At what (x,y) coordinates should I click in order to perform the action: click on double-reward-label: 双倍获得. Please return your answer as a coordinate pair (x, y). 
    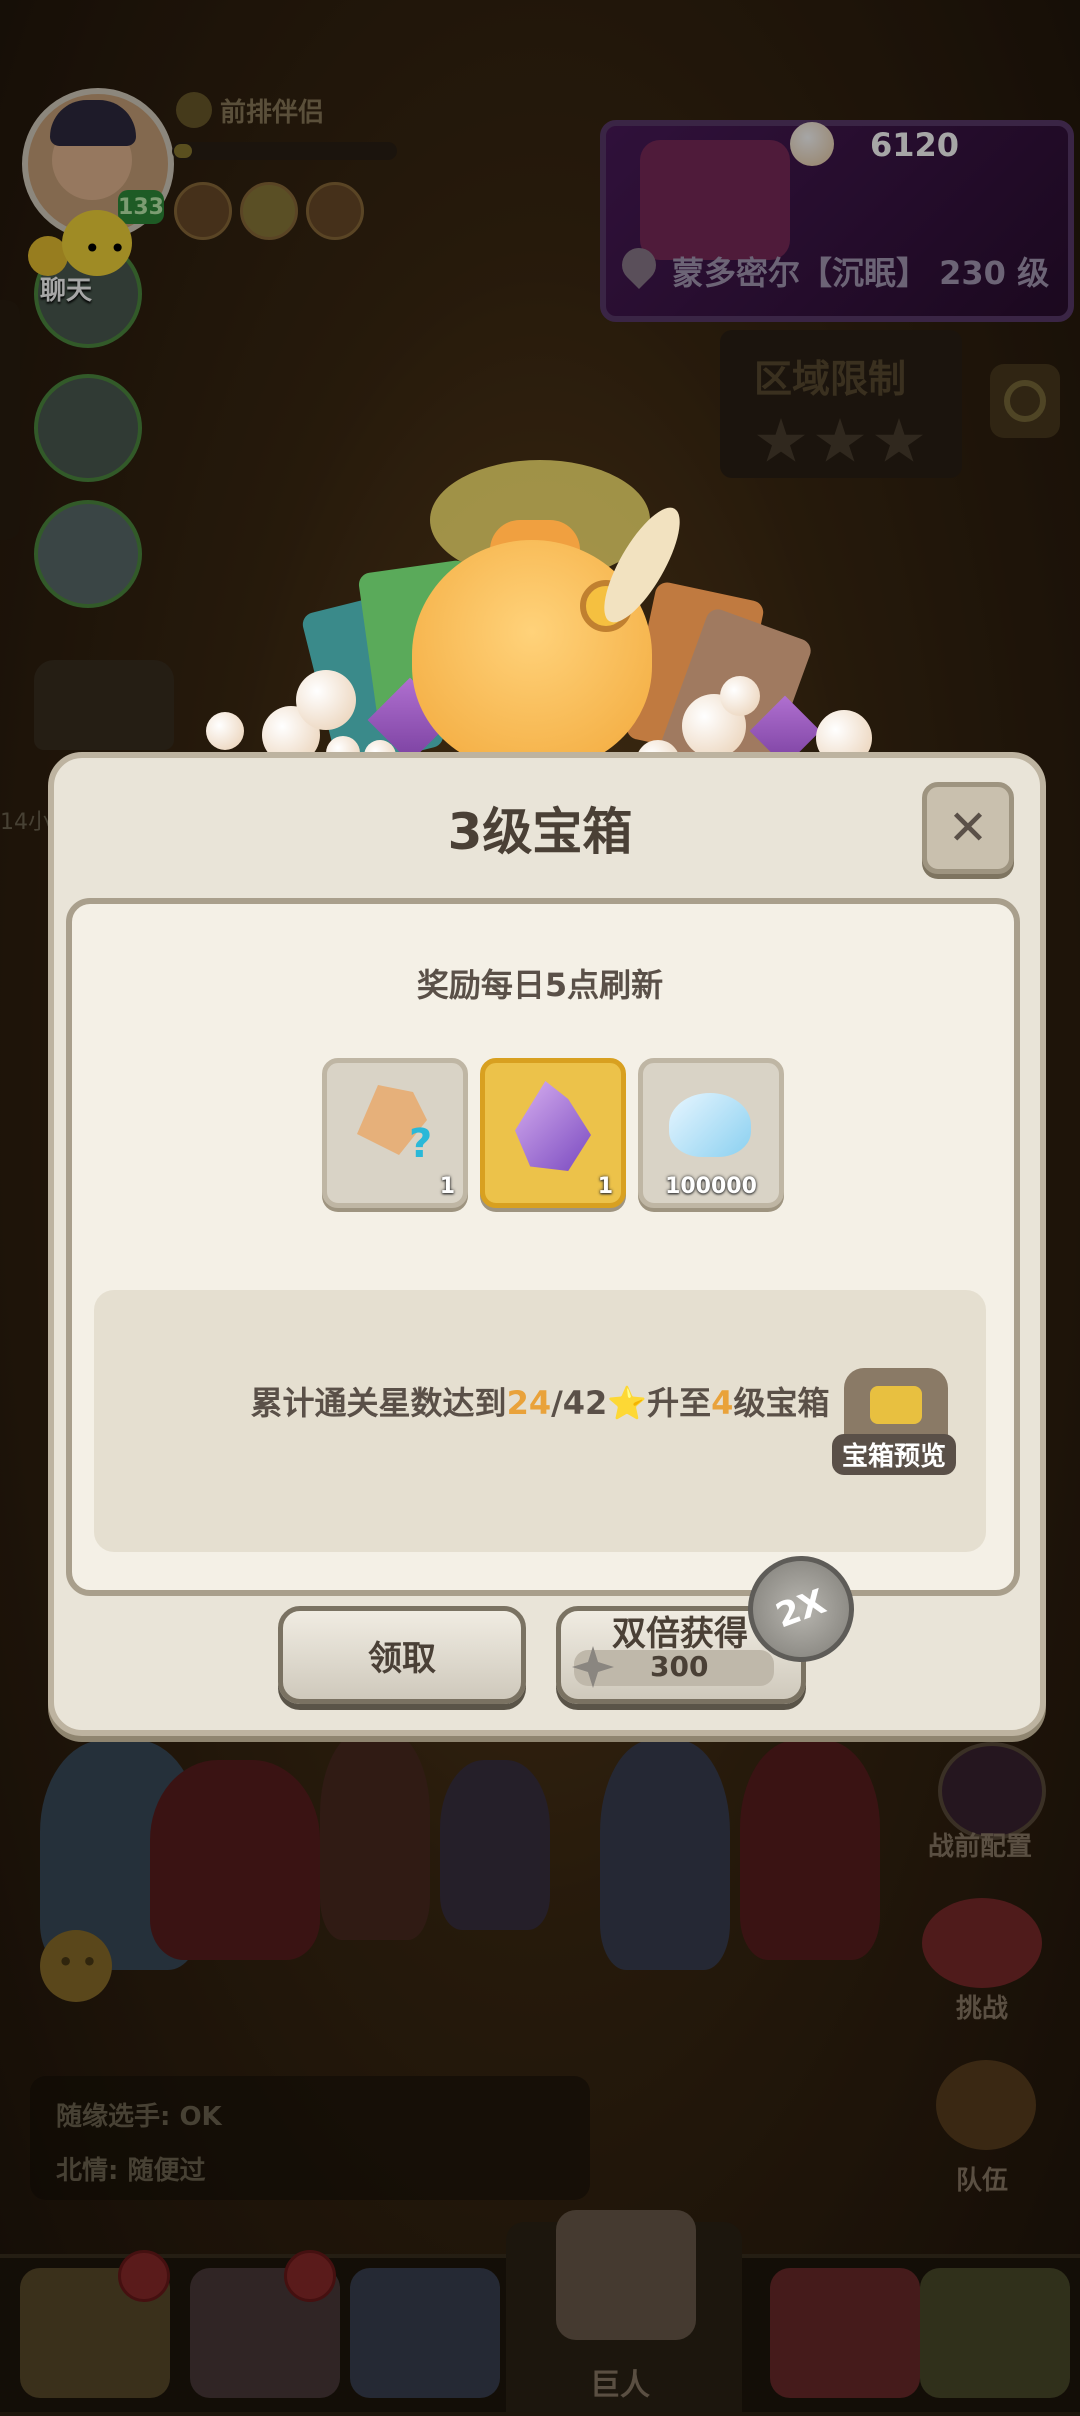
    Looking at the image, I should click on (680, 1630).